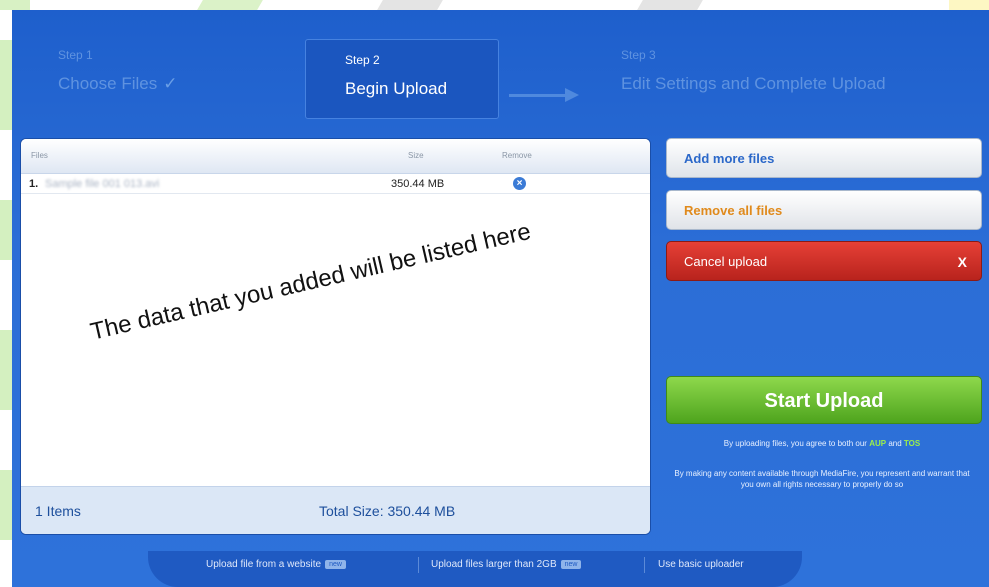 The width and height of the screenshot is (989, 587). What do you see at coordinates (895, 443) in the screenshot?
I see `terms-and: and` at bounding box center [895, 443].